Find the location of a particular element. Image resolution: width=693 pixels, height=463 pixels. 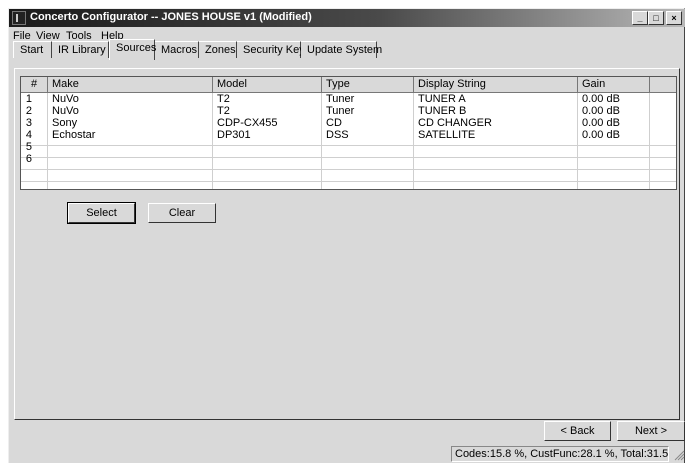

row-number: 3 is located at coordinates (28, 123).